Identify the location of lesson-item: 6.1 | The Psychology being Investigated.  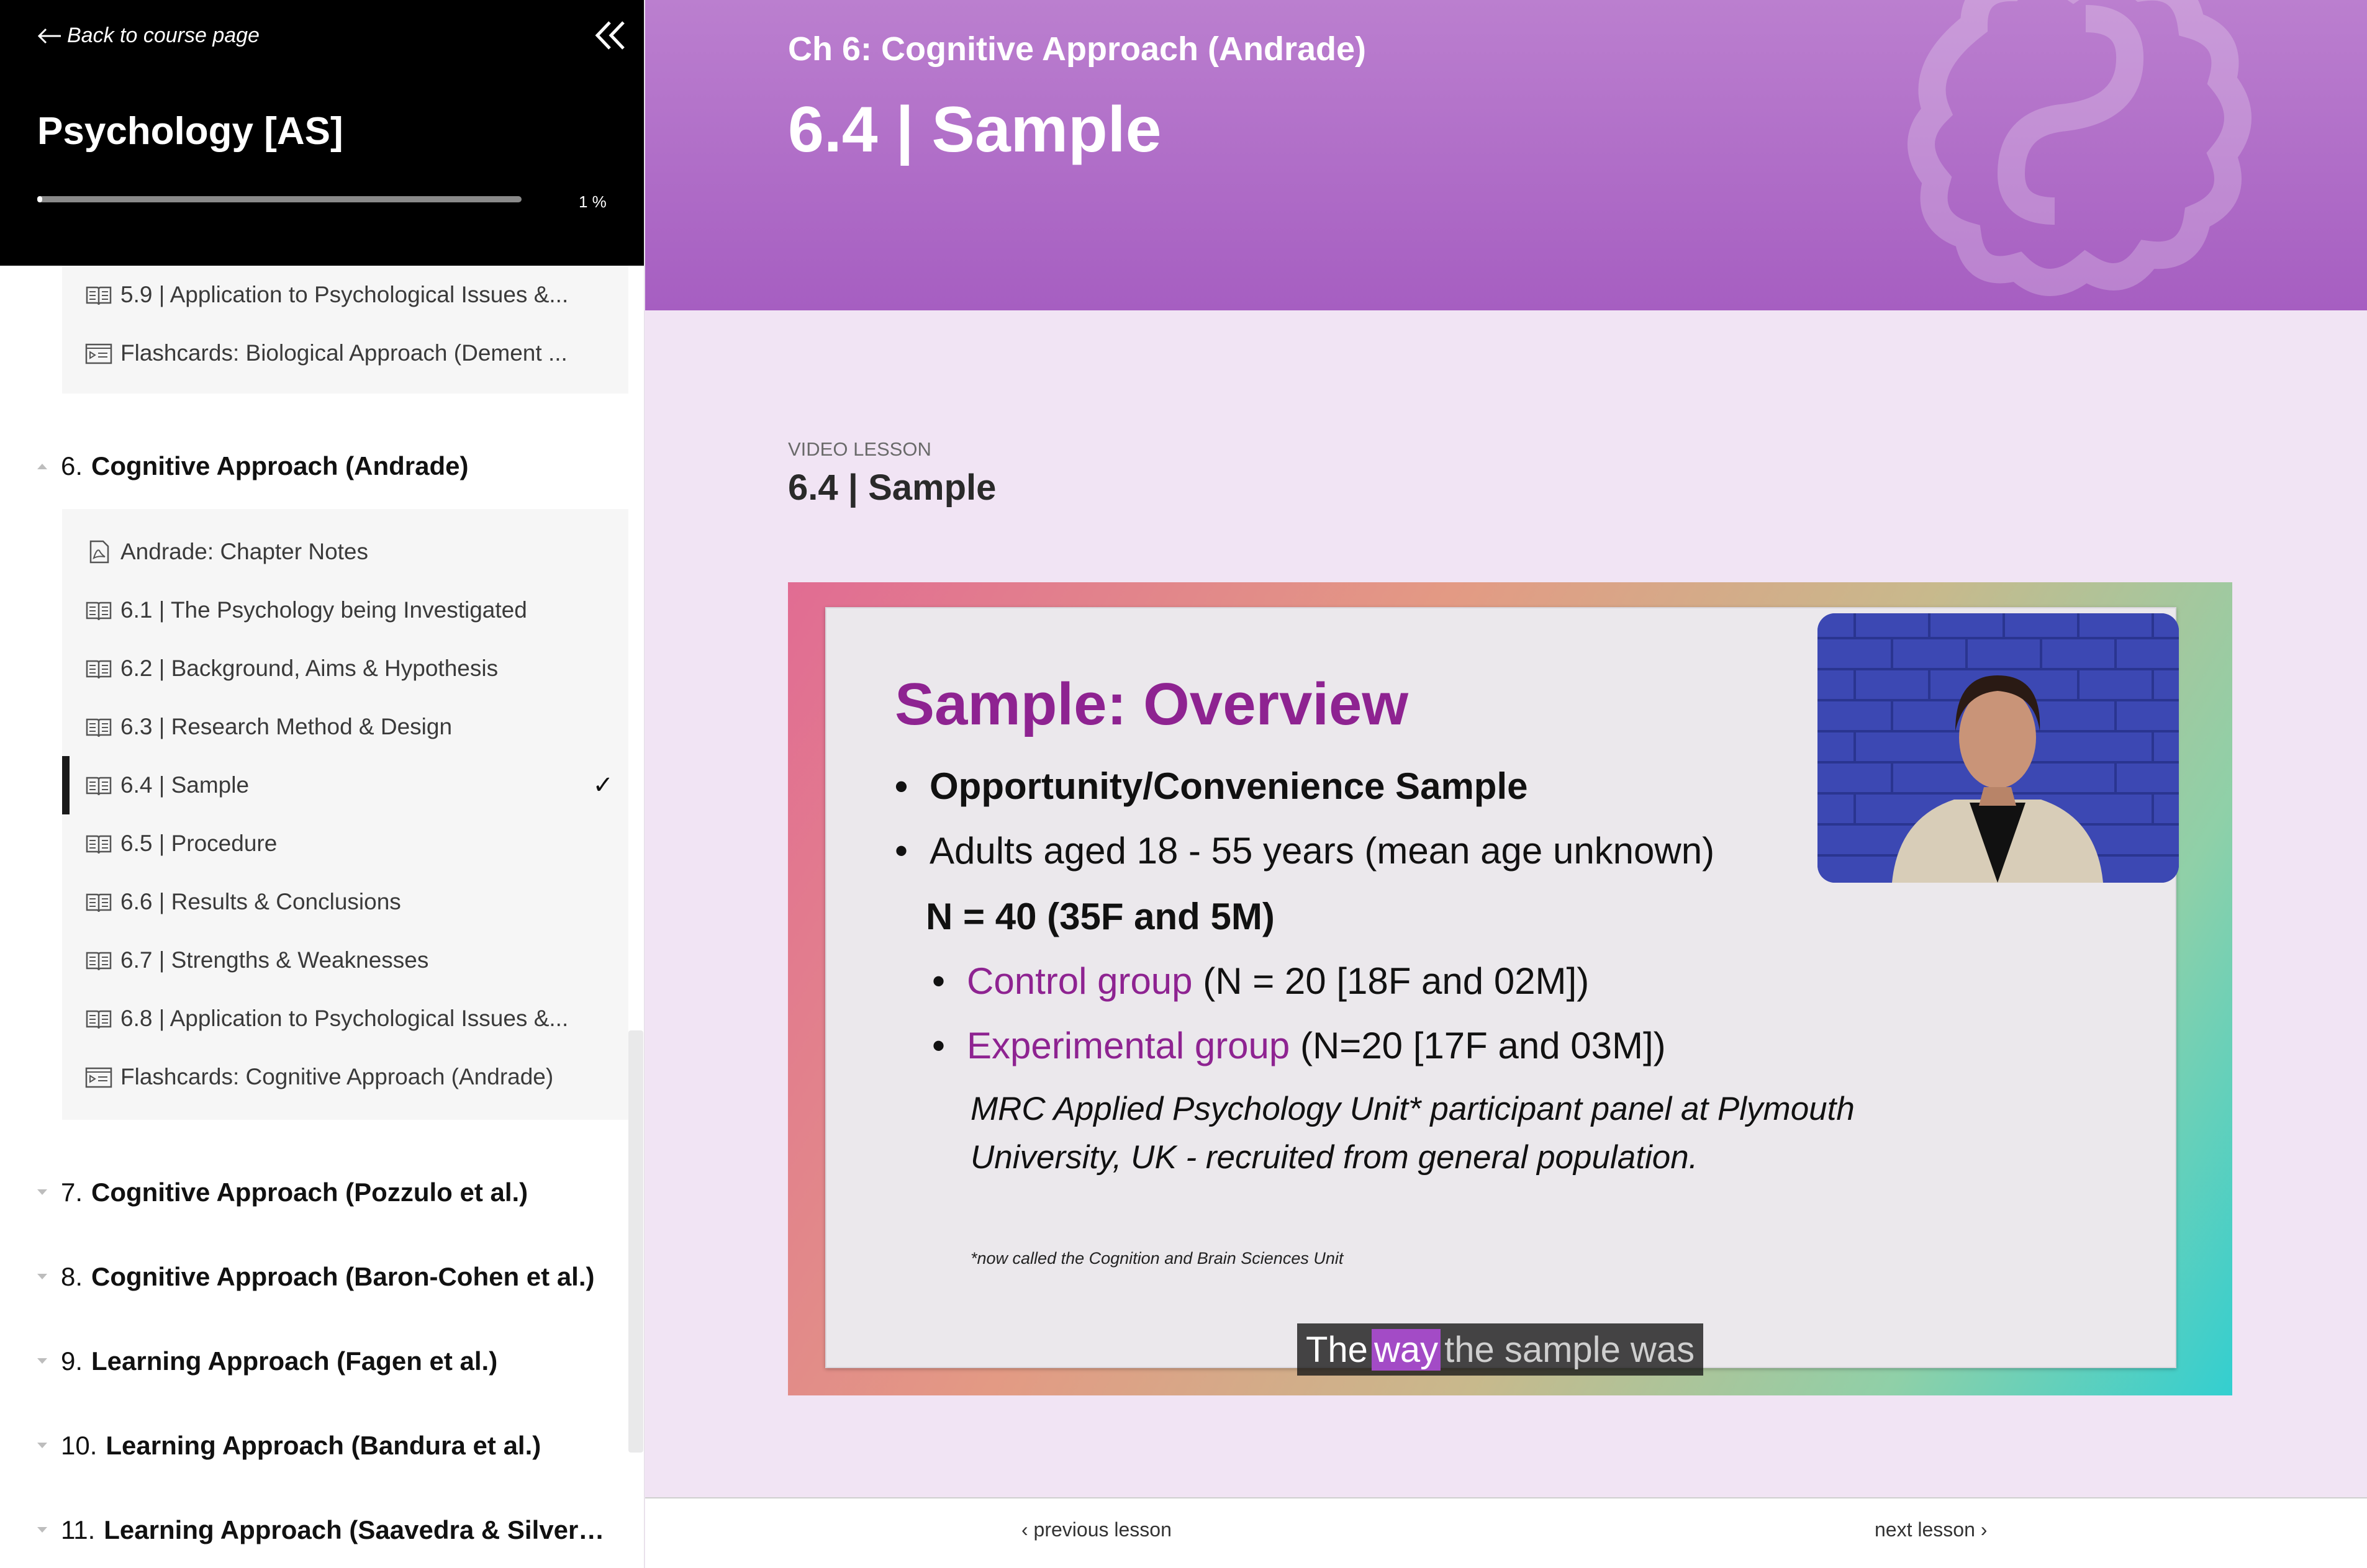
(345, 610).